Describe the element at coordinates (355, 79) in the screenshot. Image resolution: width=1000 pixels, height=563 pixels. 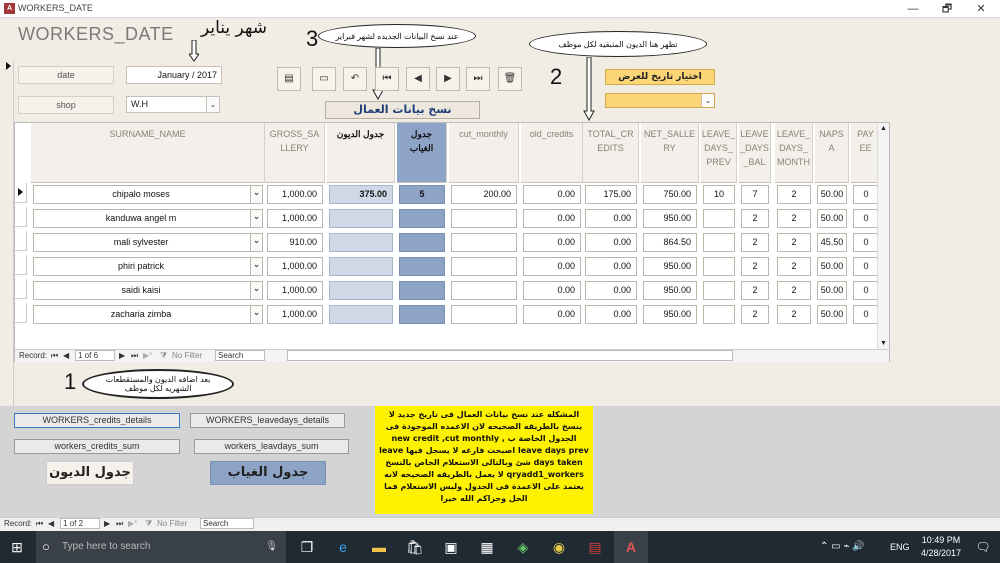
I see `undo-icon: ↶` at that location.